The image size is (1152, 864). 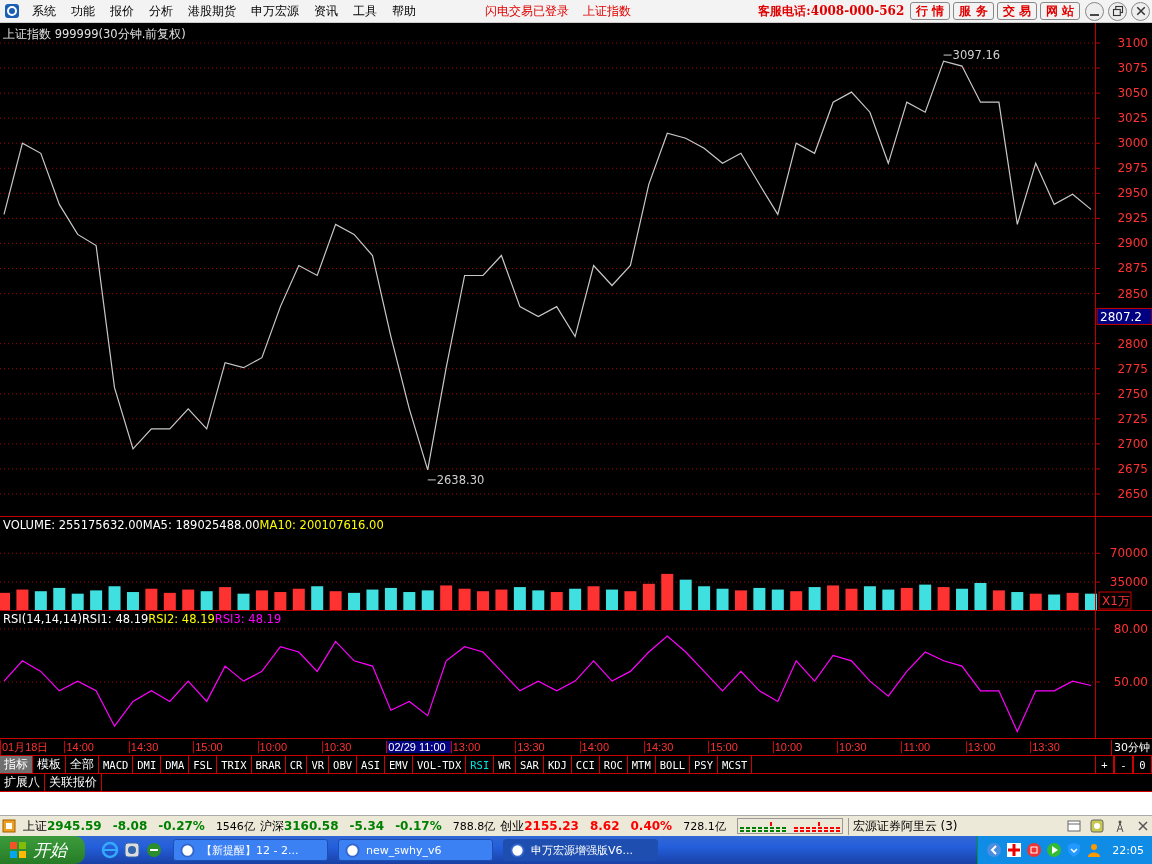 I want to click on menu-item: 帮助, so click(x=404, y=11).